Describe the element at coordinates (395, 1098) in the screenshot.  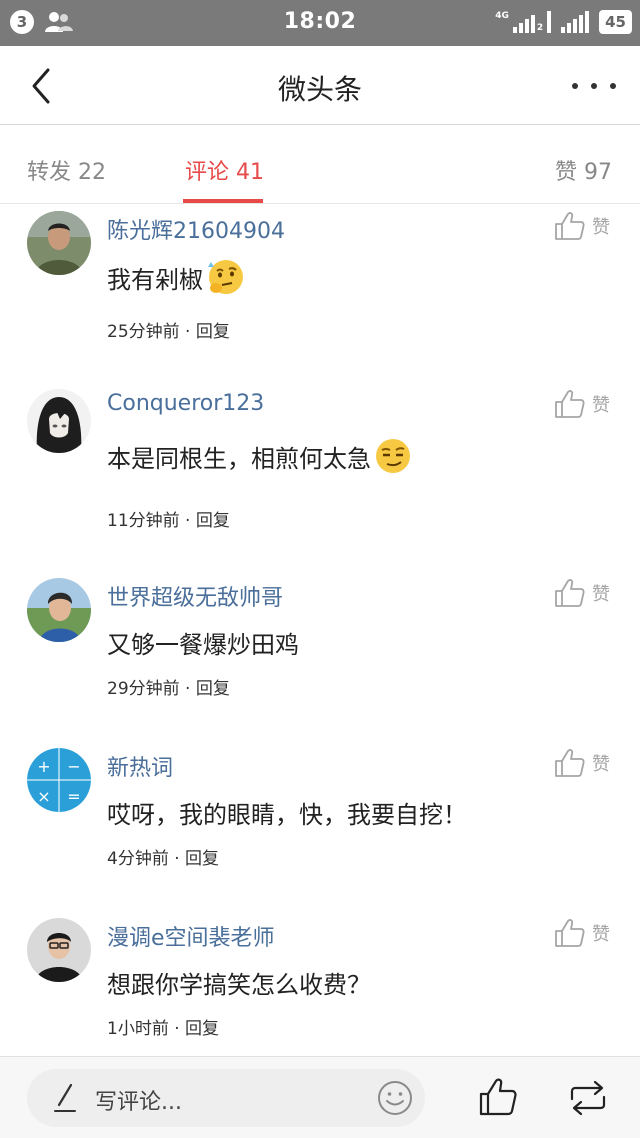
I see `emoji-picker-icon` at that location.